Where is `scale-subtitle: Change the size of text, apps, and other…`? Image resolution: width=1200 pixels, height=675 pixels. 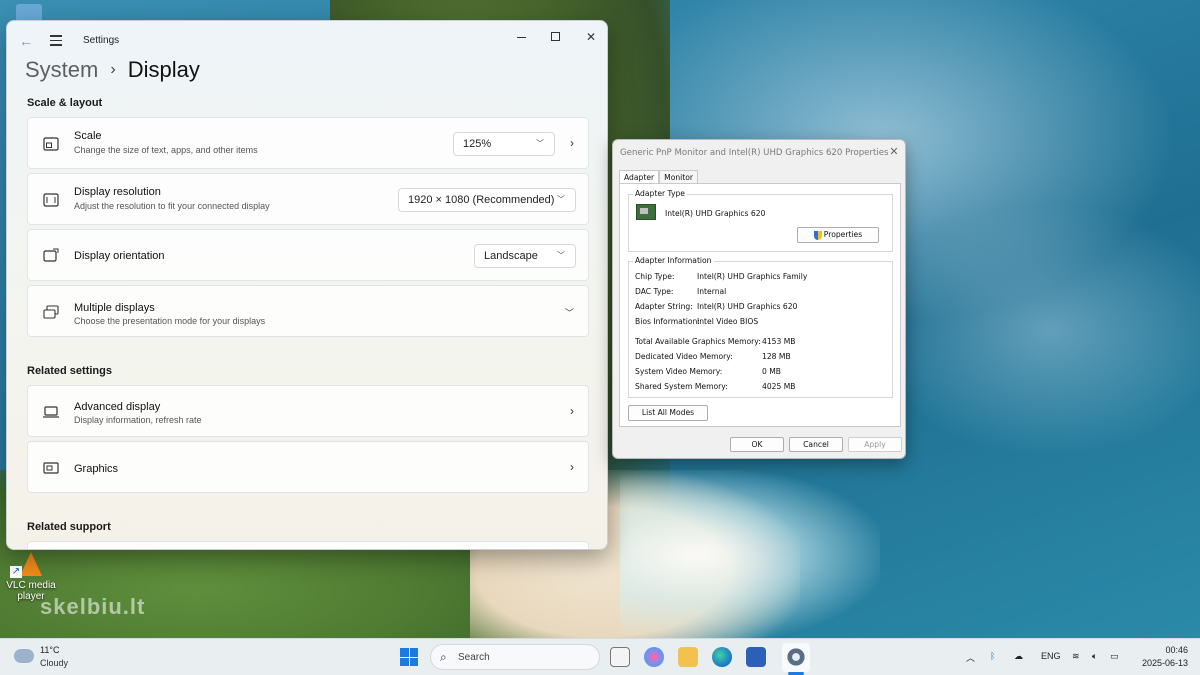
scale-subtitle: Change the size of text, apps, and other… is located at coordinates (166, 150).